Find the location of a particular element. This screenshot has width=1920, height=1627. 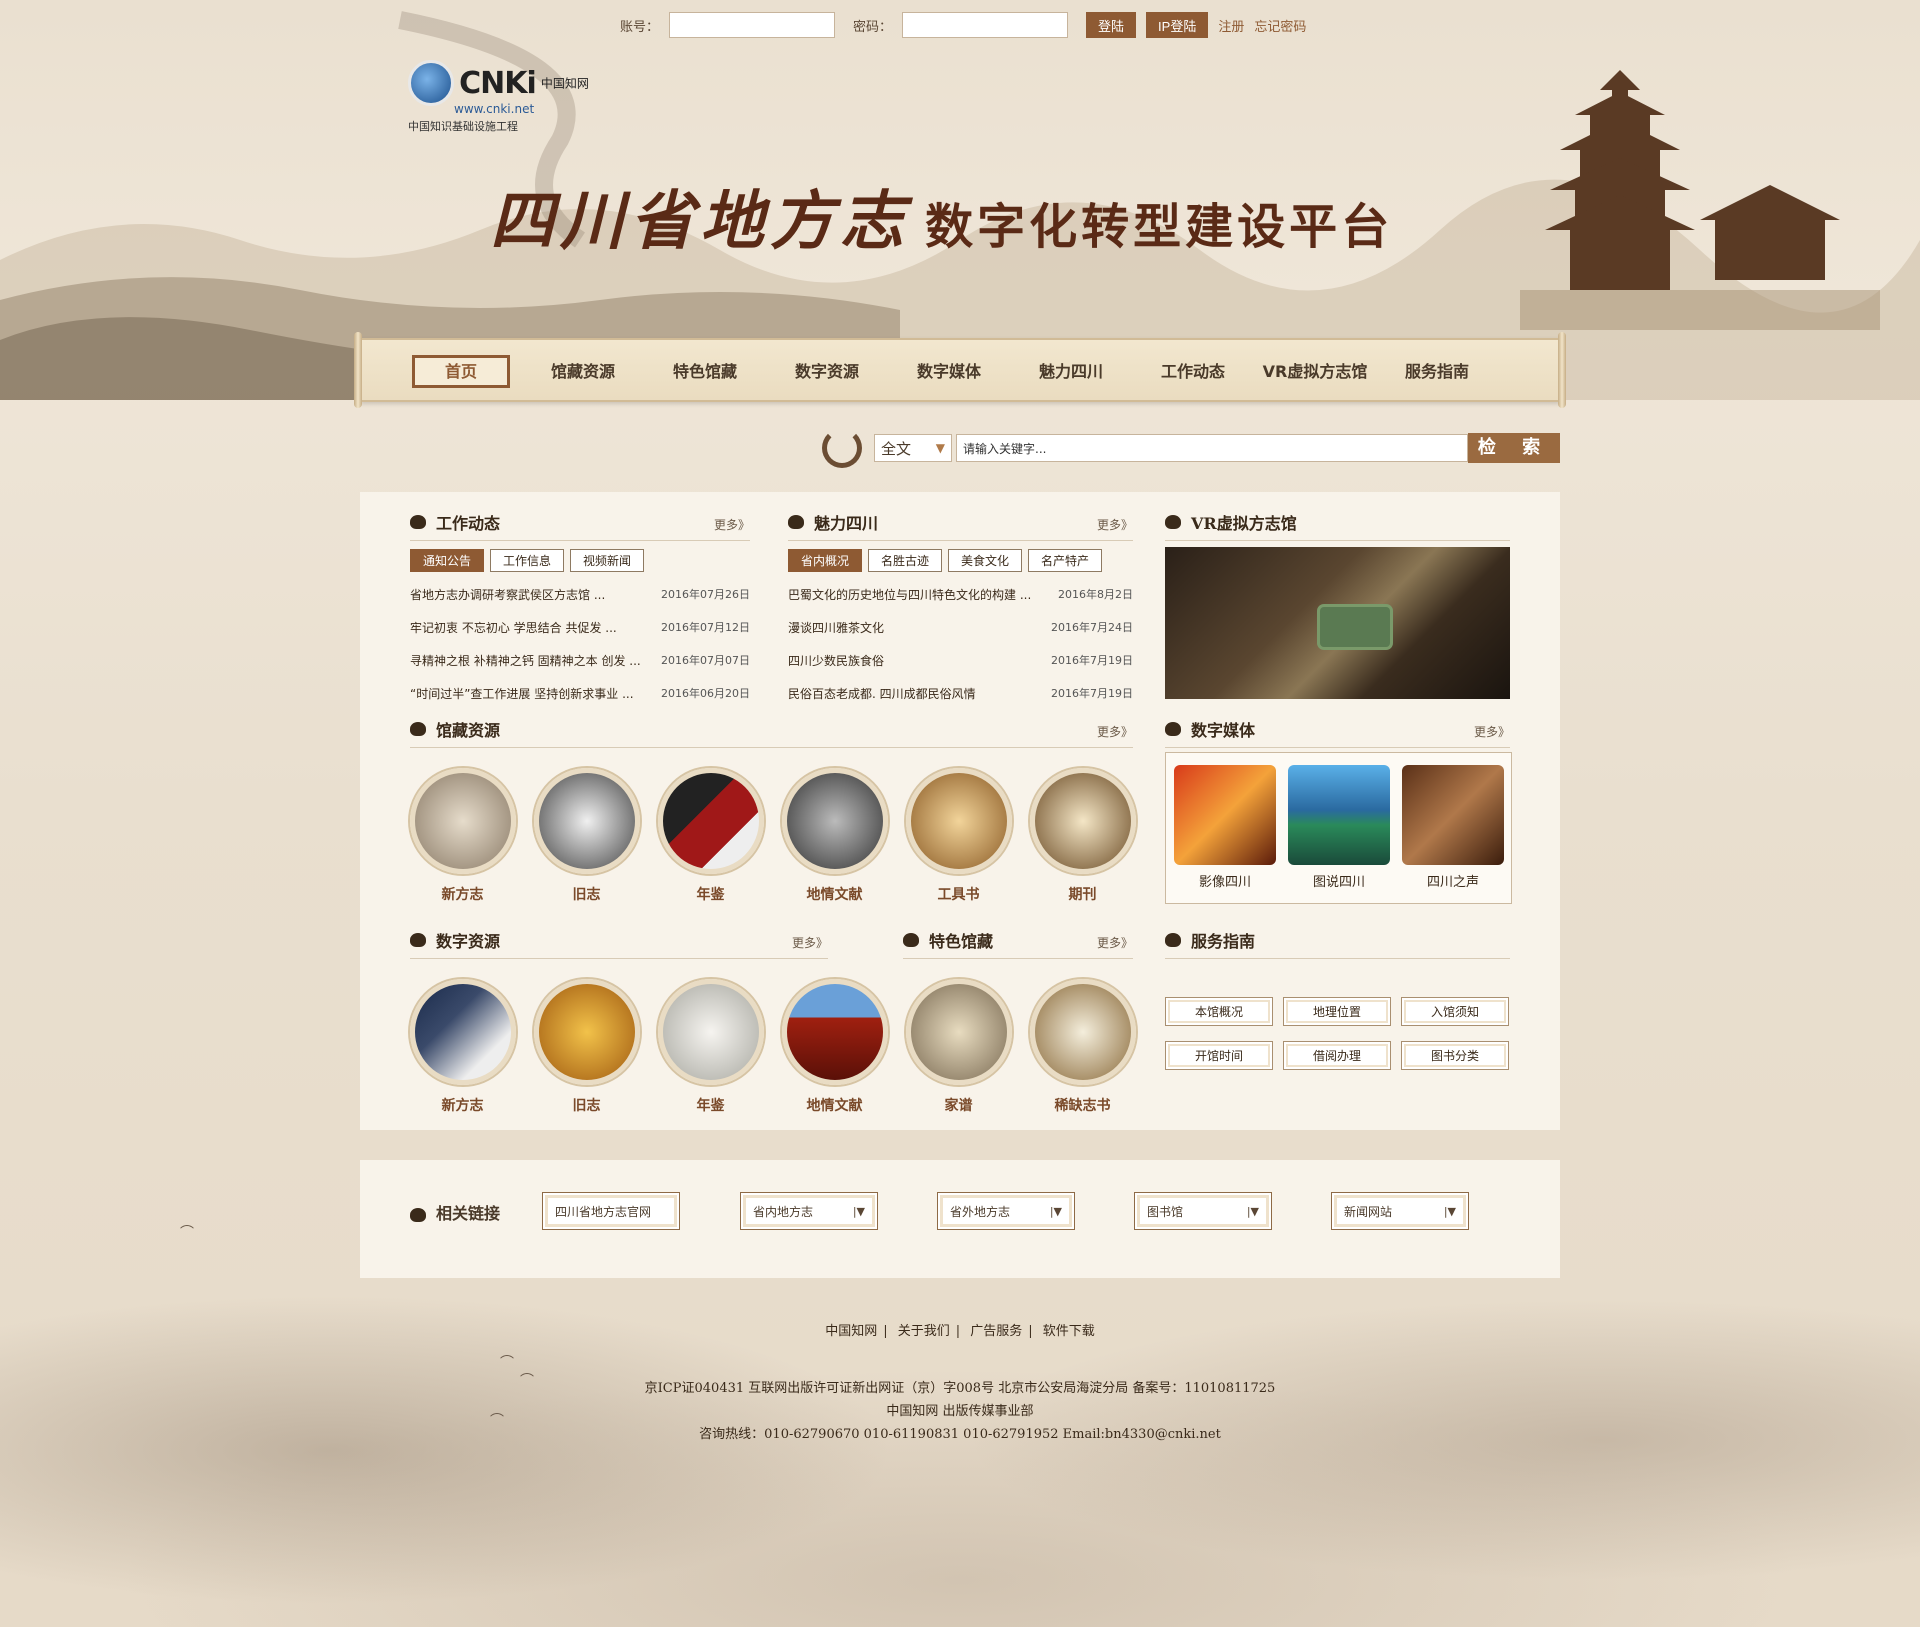

service-button: 开馆时间 is located at coordinates (1219, 1055).